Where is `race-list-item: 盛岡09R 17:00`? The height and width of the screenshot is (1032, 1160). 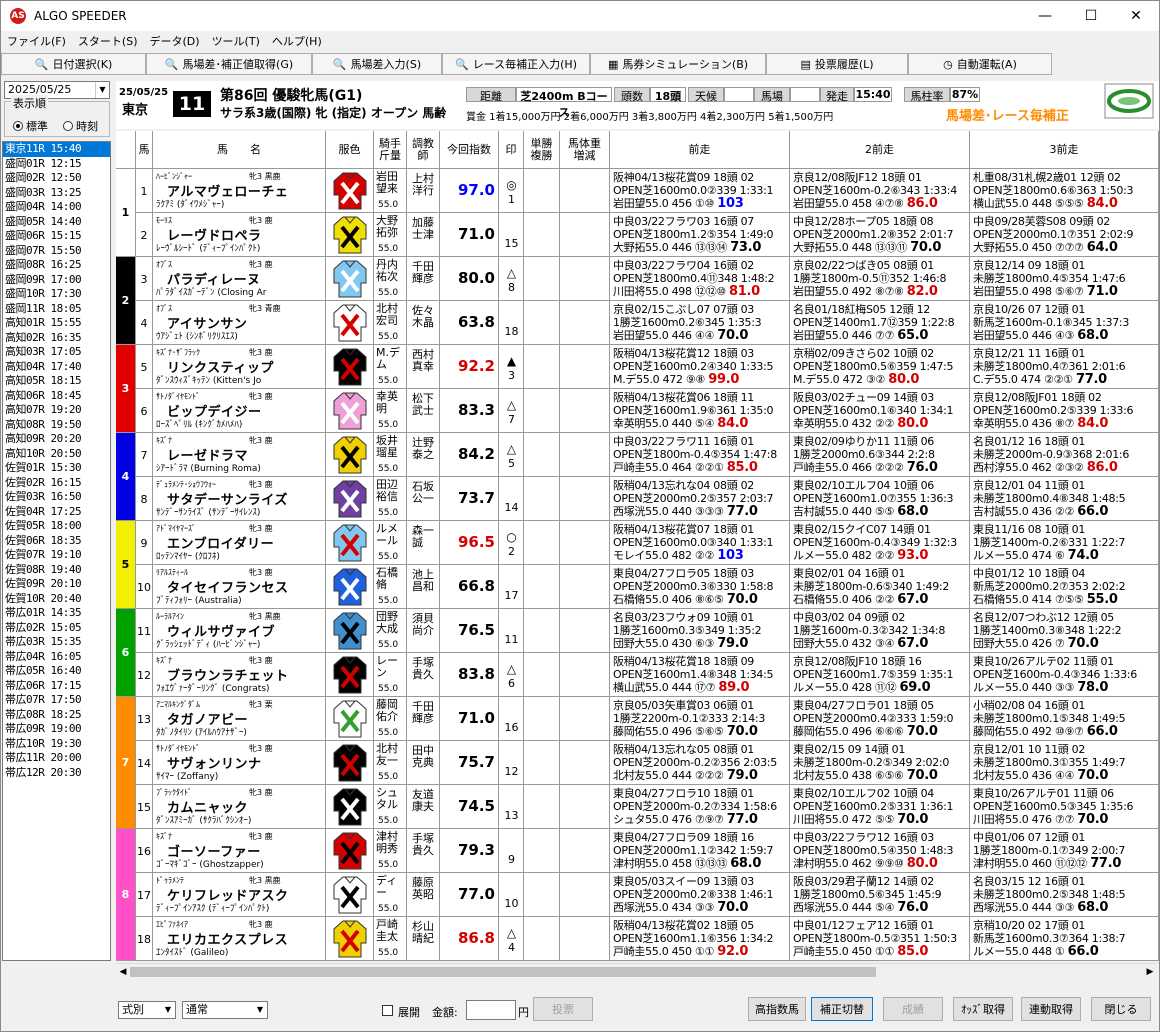
race-list-item: 盛岡09R 17:00 is located at coordinates (56, 280).